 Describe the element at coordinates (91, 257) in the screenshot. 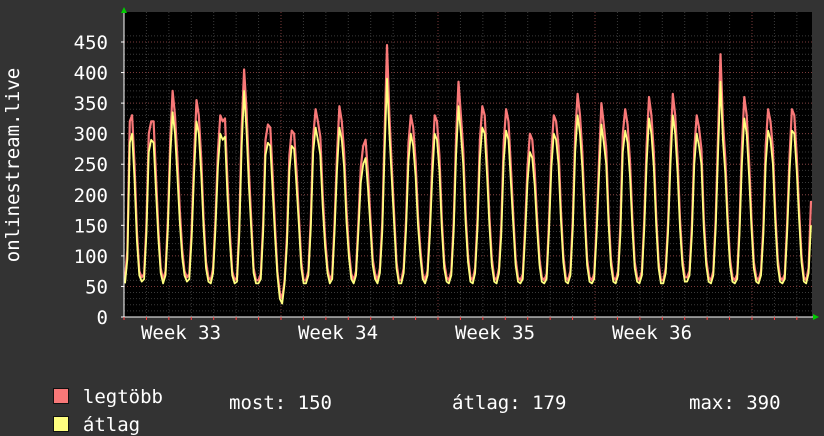

I see `y-tick-label: 100` at that location.